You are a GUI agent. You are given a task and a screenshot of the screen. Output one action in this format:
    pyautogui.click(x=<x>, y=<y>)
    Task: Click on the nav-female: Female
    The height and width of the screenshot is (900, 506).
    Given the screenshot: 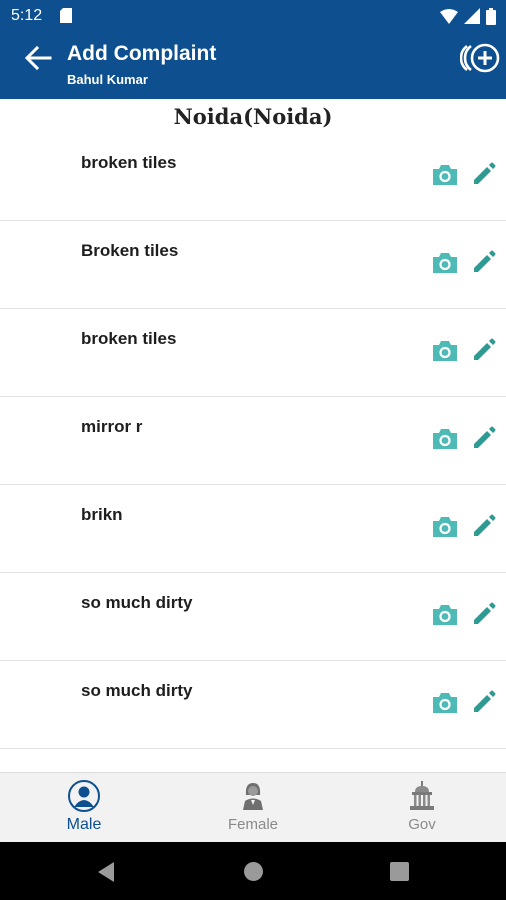 What is the action you would take?
    pyautogui.click(x=253, y=808)
    